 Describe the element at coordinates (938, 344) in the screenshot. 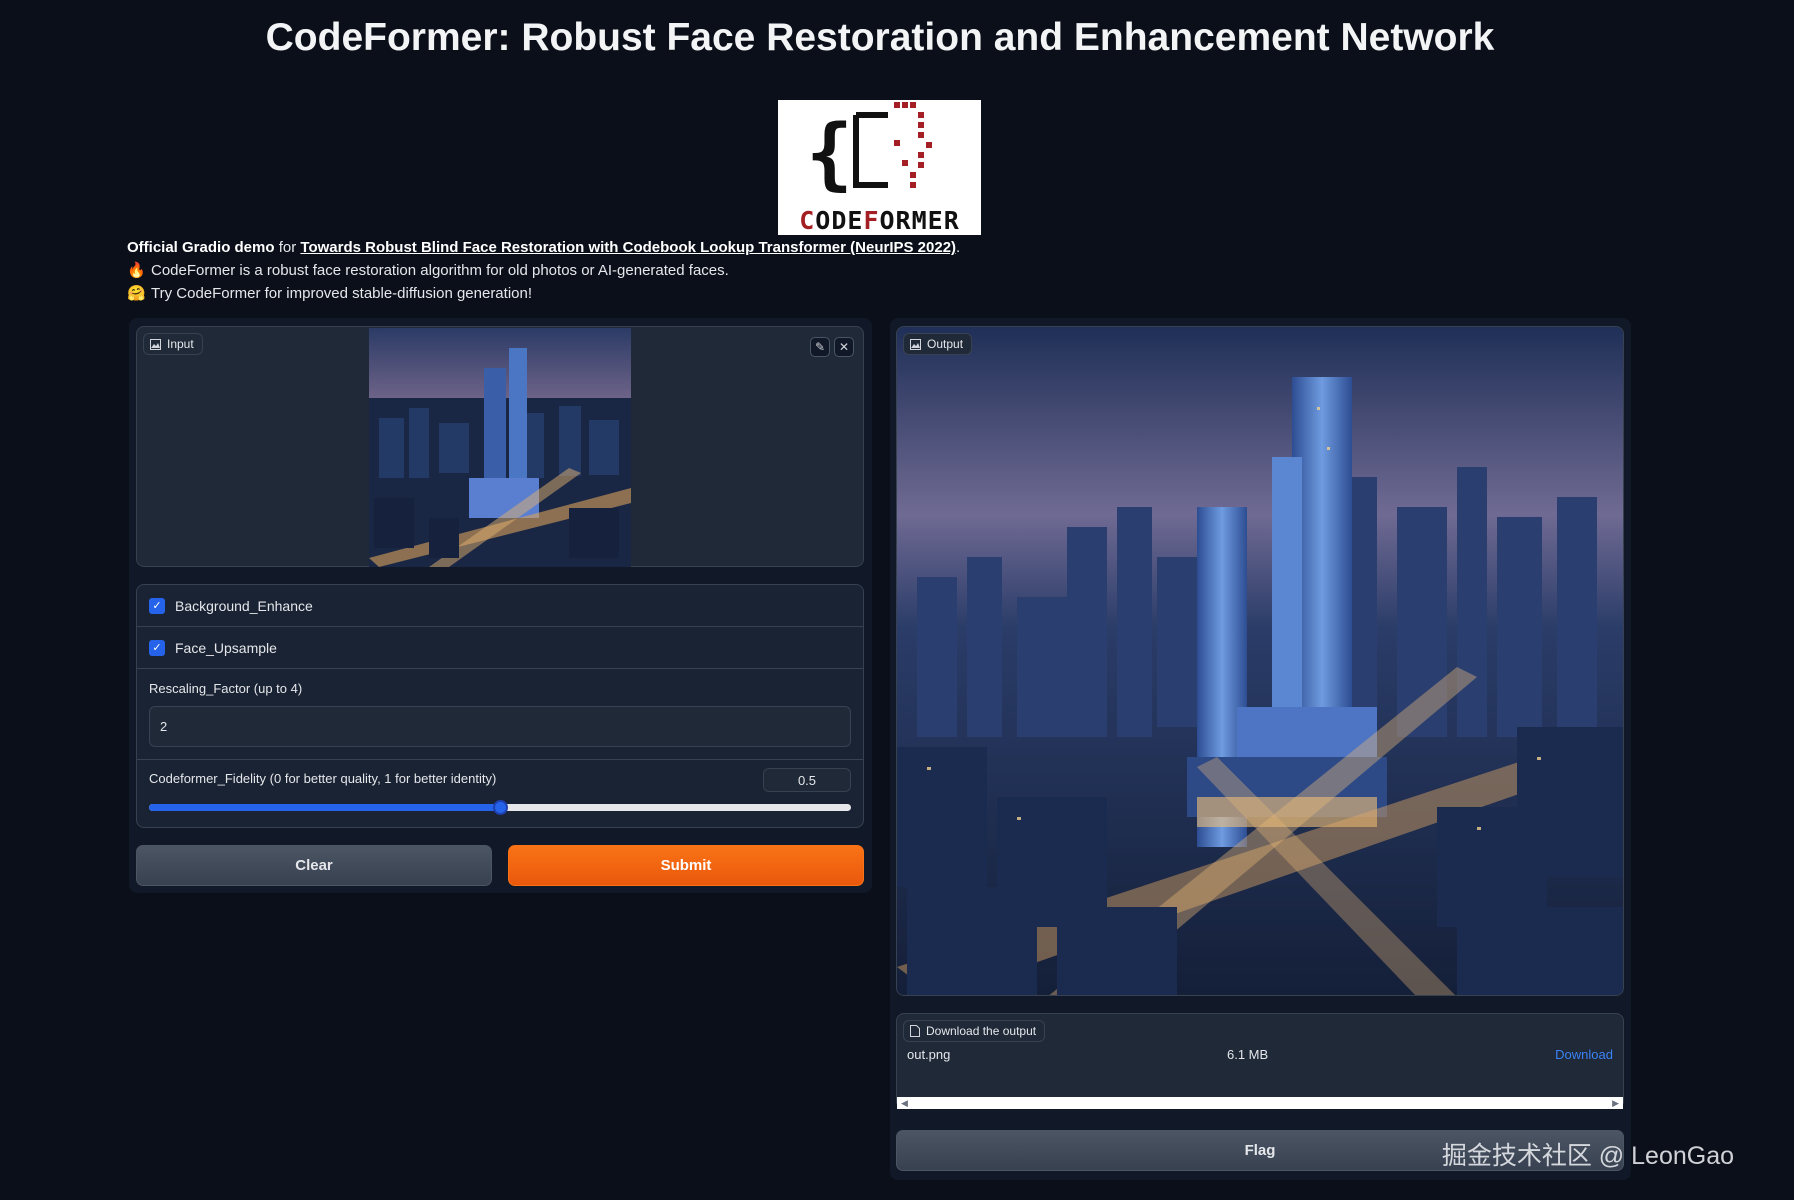

I see `output-label-badge: Output` at that location.